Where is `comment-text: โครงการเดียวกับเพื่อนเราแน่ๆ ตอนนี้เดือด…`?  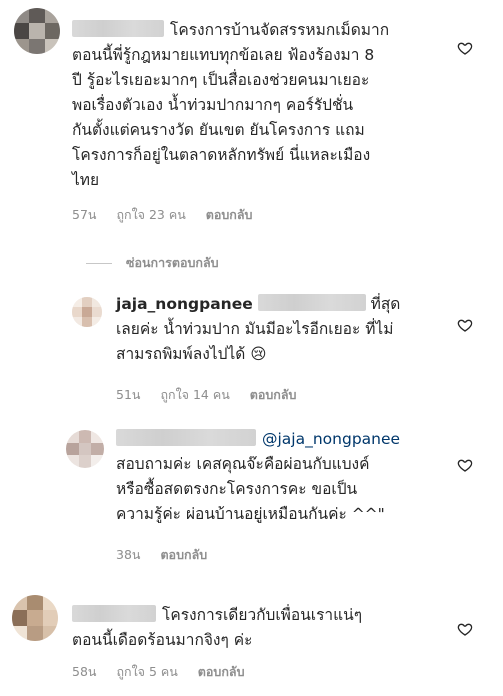 comment-text: โครงการเดียวกับเพื่อนเราแน่ๆ ตอนนี้เดือด… is located at coordinates (217, 627).